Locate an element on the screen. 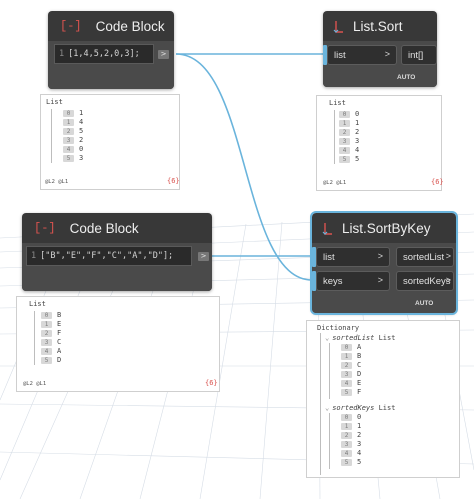 Image resolution: width=474 pixels, height=499 pixels. input-port-keys: keys > is located at coordinates (353, 281).